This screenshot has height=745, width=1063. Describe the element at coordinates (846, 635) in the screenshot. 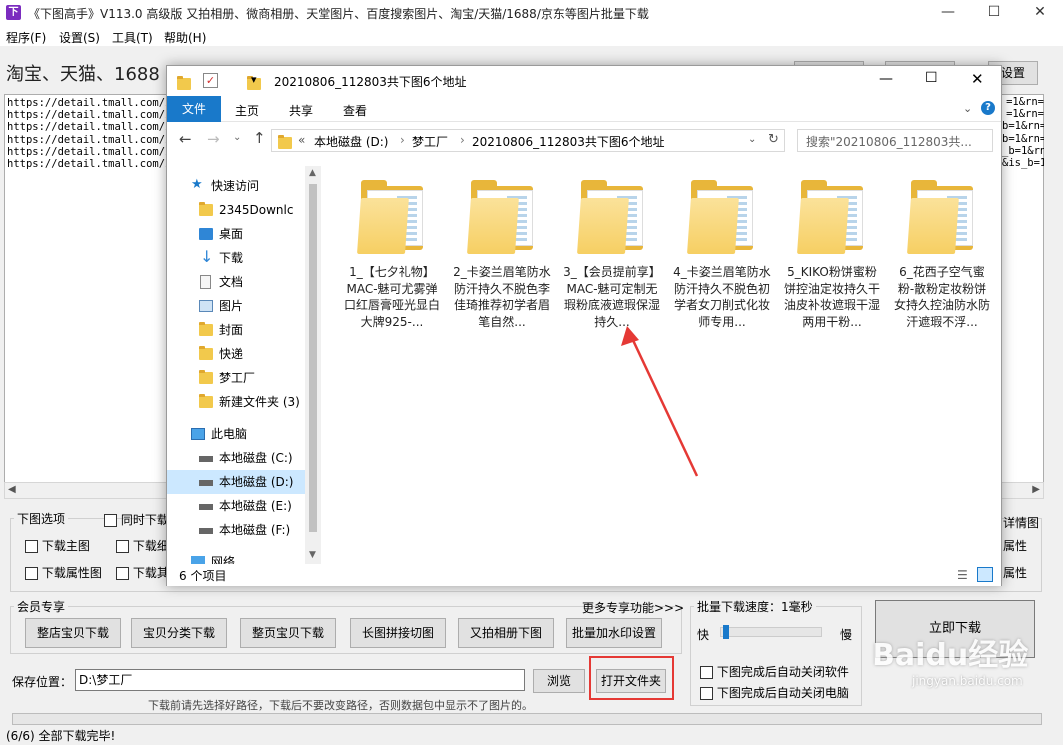

I see `speed-slow-label: 慢` at that location.